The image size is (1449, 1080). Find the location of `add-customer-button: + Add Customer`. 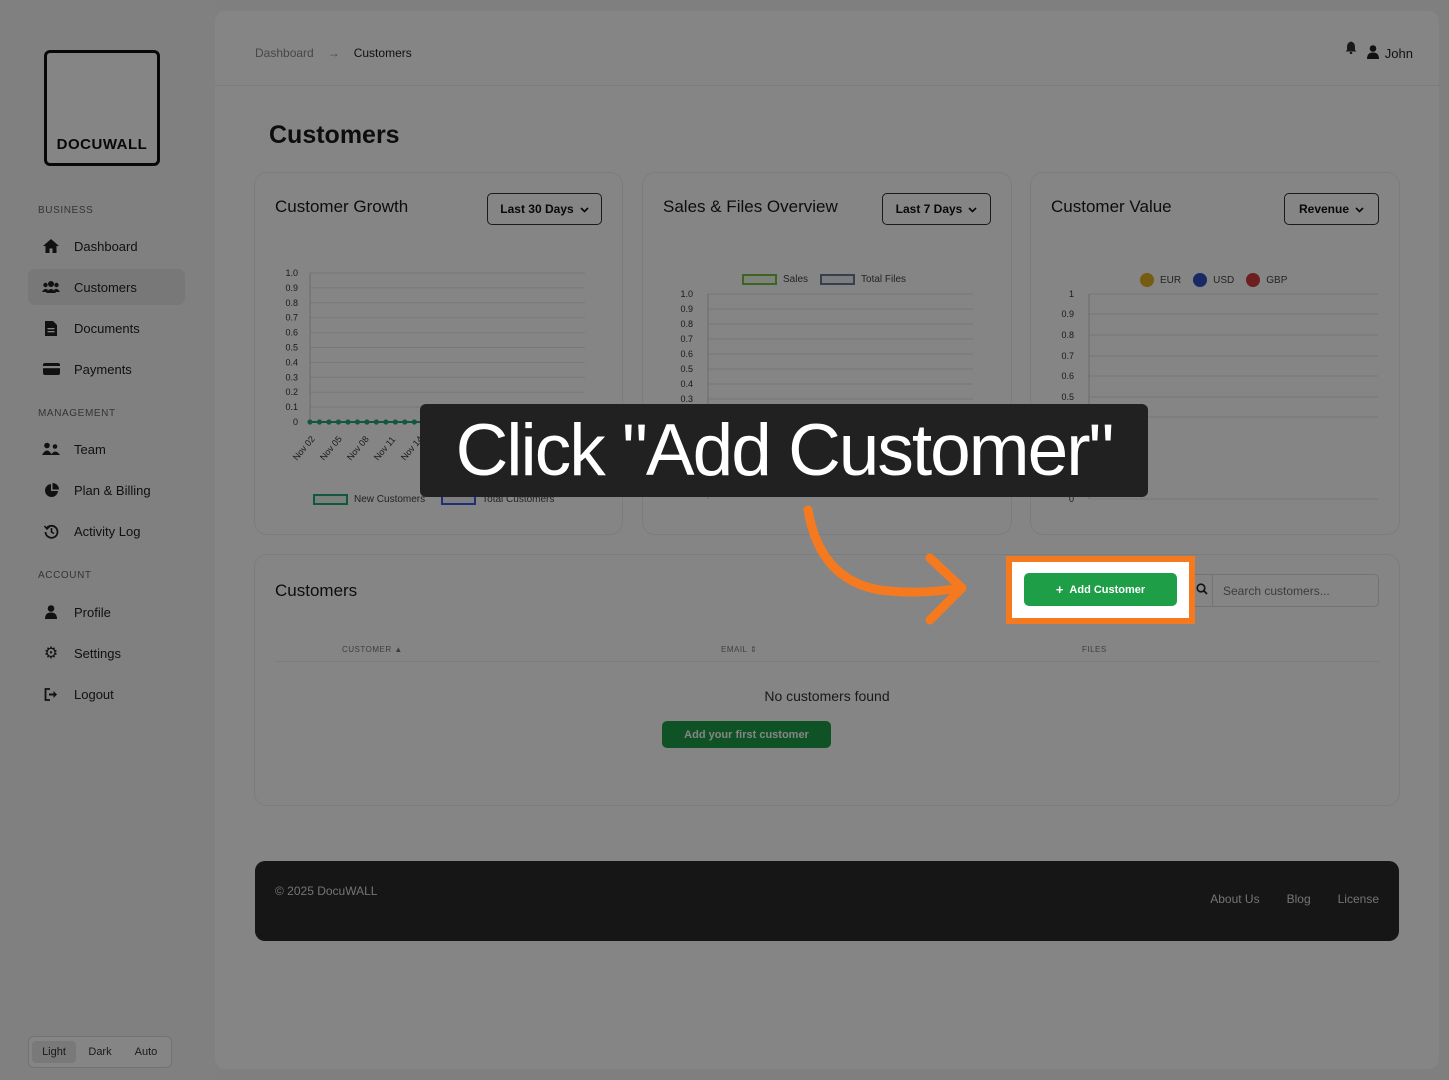

add-customer-button: + Add Customer is located at coordinates (1100, 589).